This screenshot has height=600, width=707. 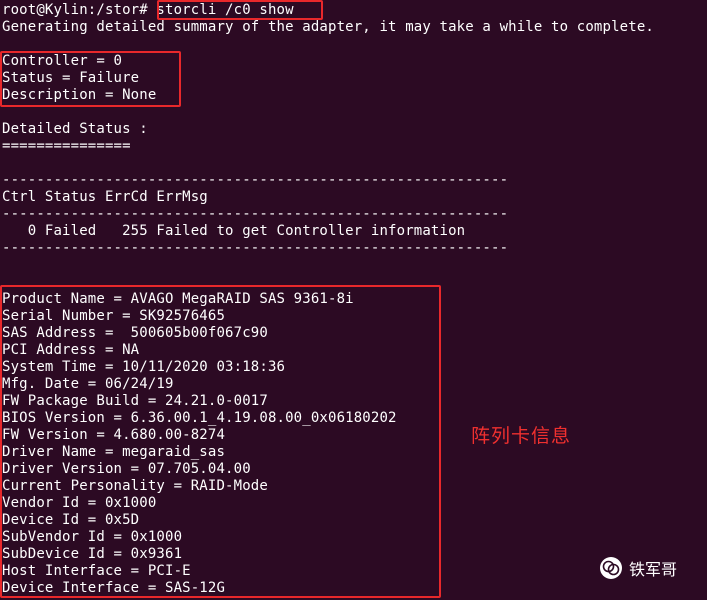 I want to click on controller-status-highlight-box, so click(x=90, y=79).